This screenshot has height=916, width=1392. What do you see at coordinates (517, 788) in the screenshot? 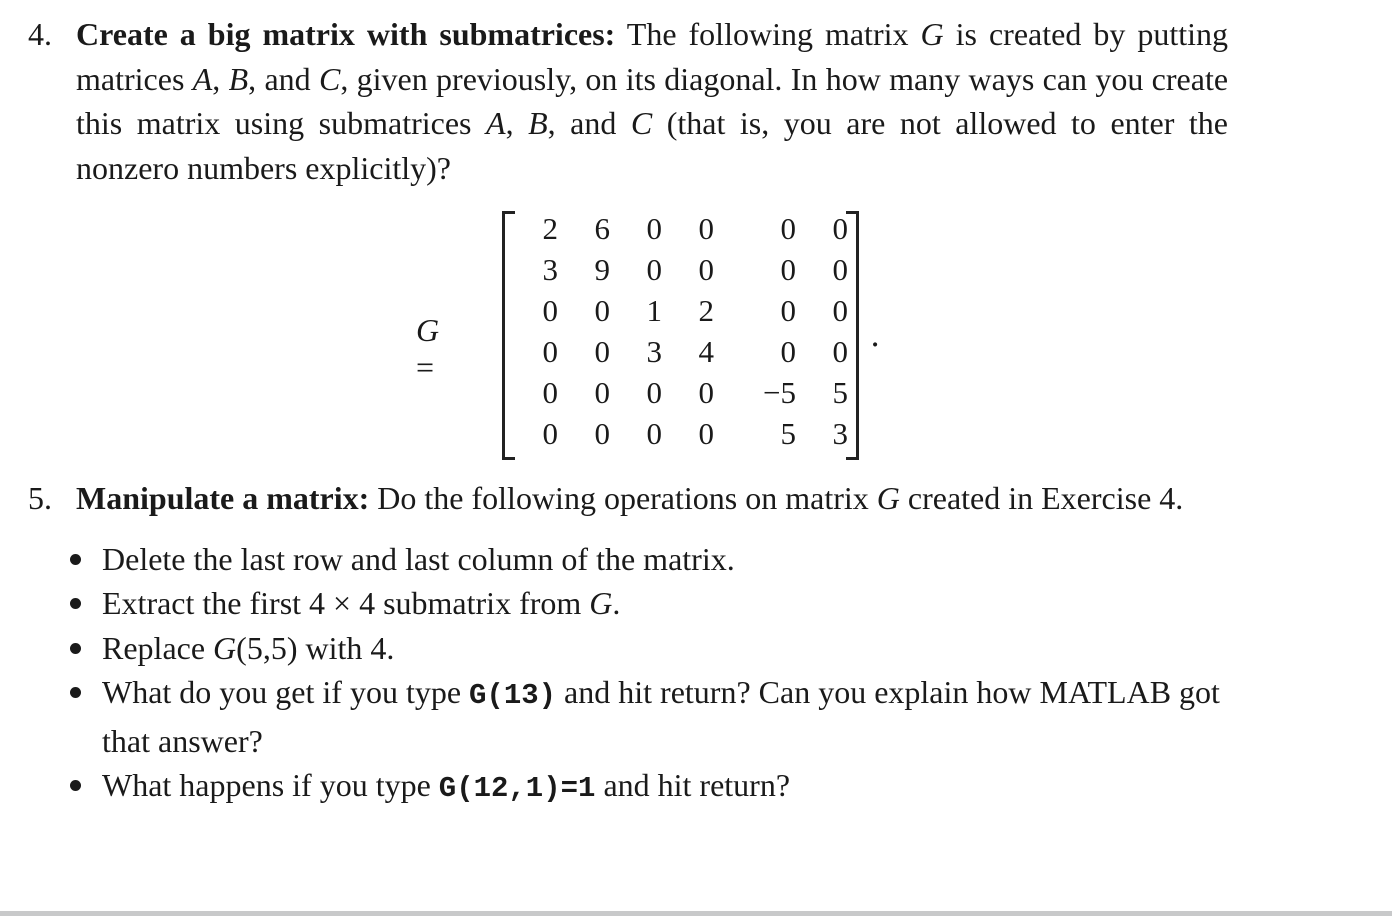
I see `code-snippet: G(12,1)=1` at bounding box center [517, 788].